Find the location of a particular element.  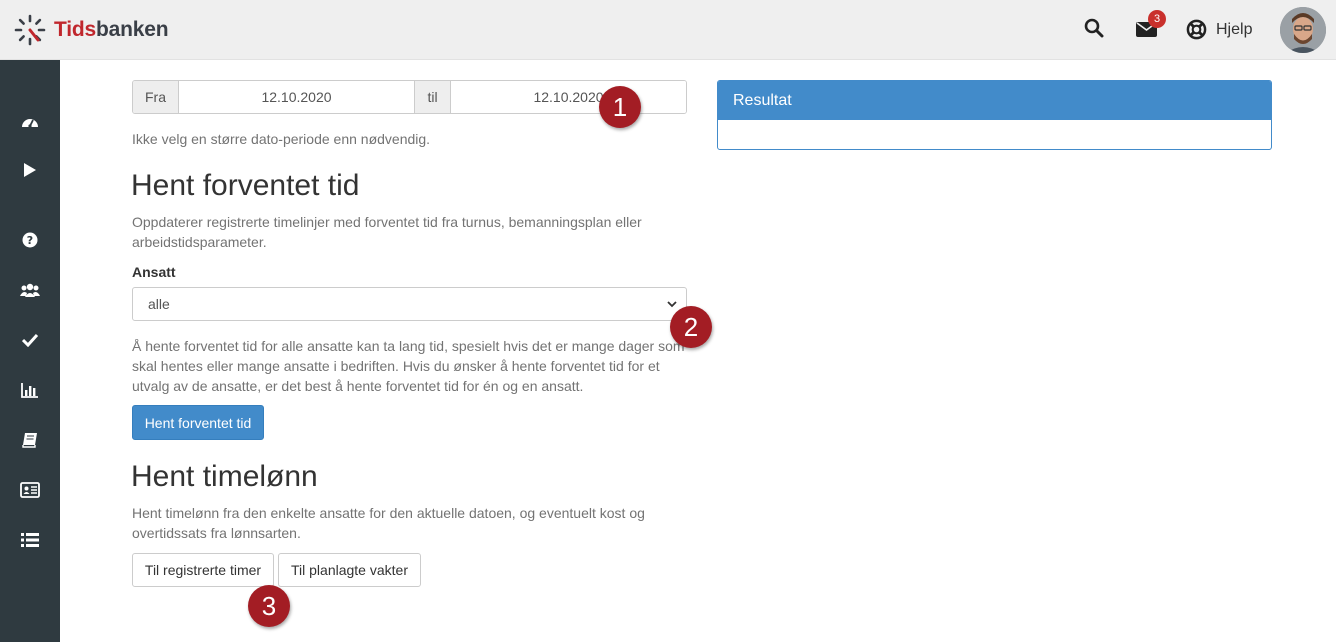

tidsbanken-logo: Tidsbanken is located at coordinates (91, 30).